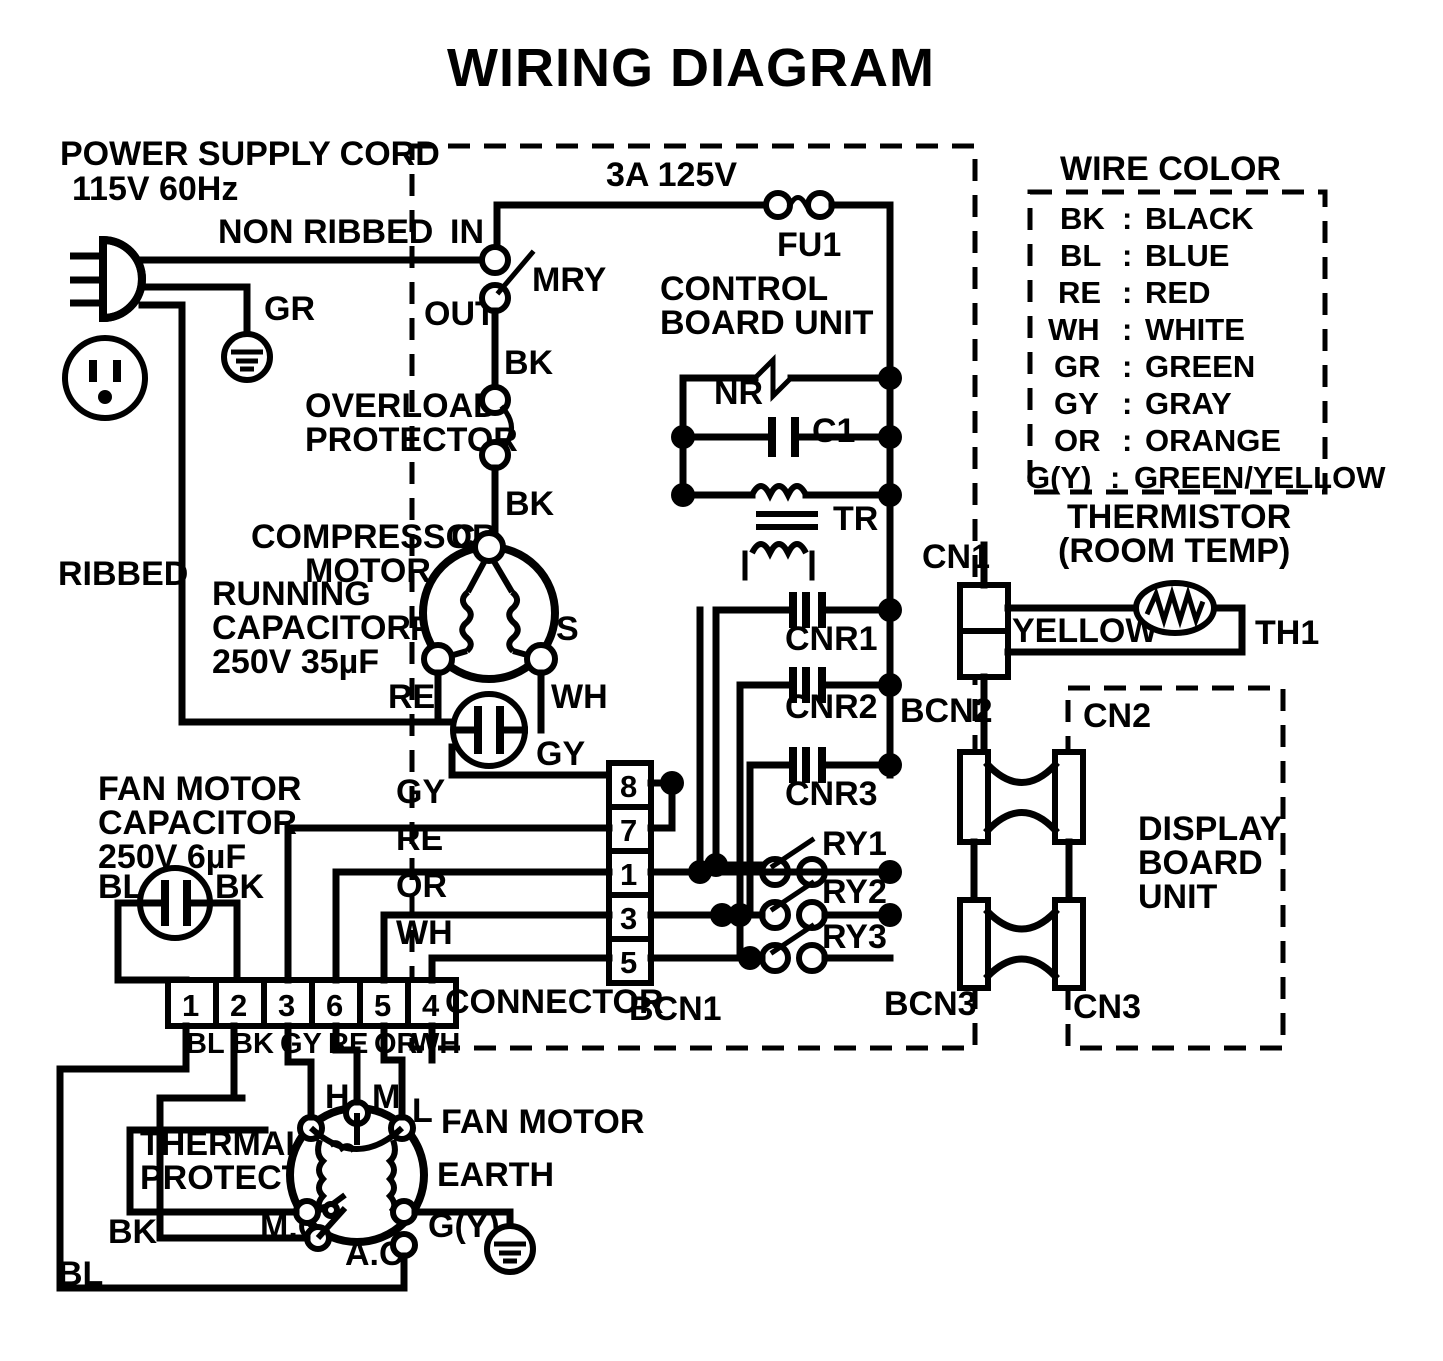  Describe the element at coordinates (1210, 829) in the screenshot. I see `display-board-line1: DISPLAY` at that location.